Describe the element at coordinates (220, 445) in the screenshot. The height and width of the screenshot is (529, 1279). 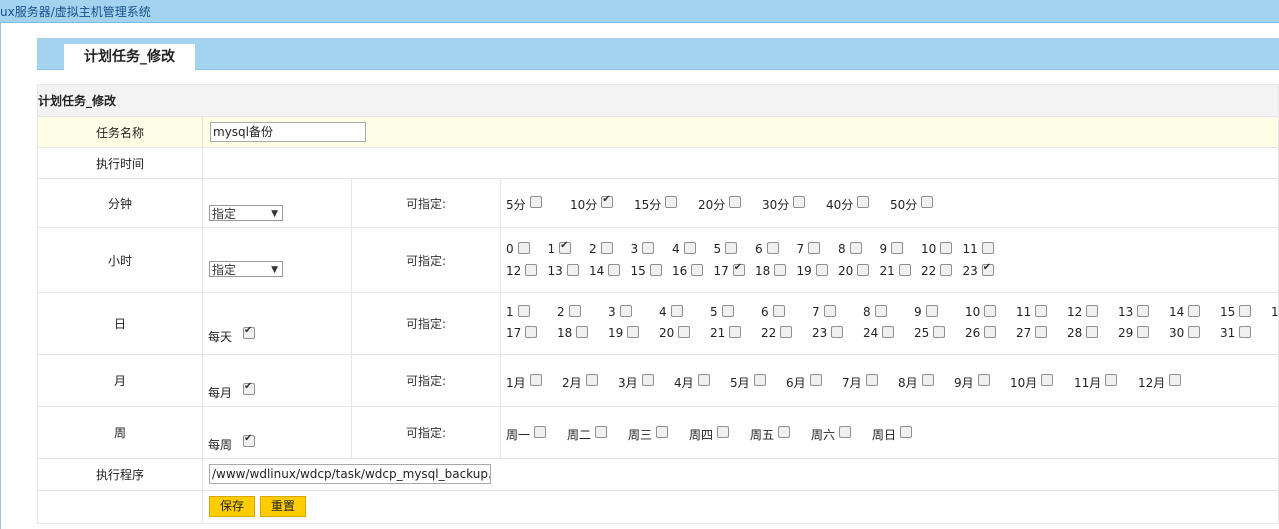
I see `every-week-label: 每周` at that location.